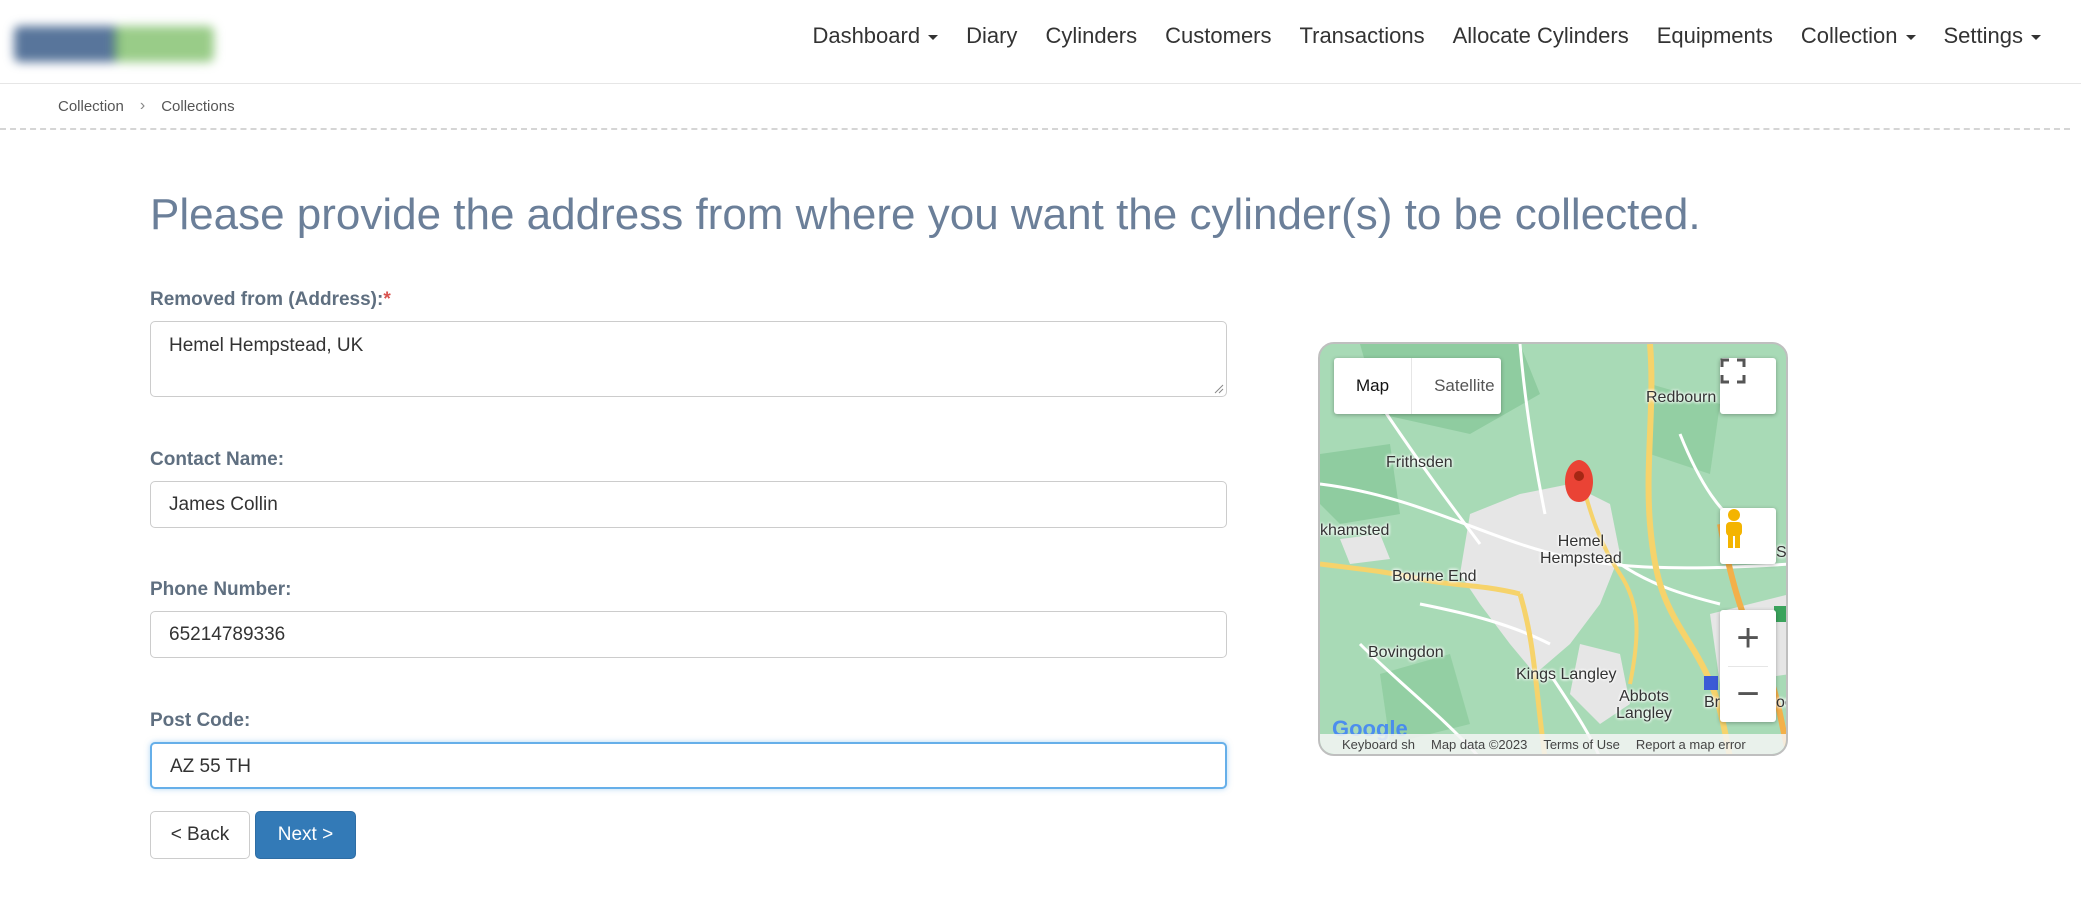  Describe the element at coordinates (1218, 36) in the screenshot. I see `nav-customers: Customers` at that location.